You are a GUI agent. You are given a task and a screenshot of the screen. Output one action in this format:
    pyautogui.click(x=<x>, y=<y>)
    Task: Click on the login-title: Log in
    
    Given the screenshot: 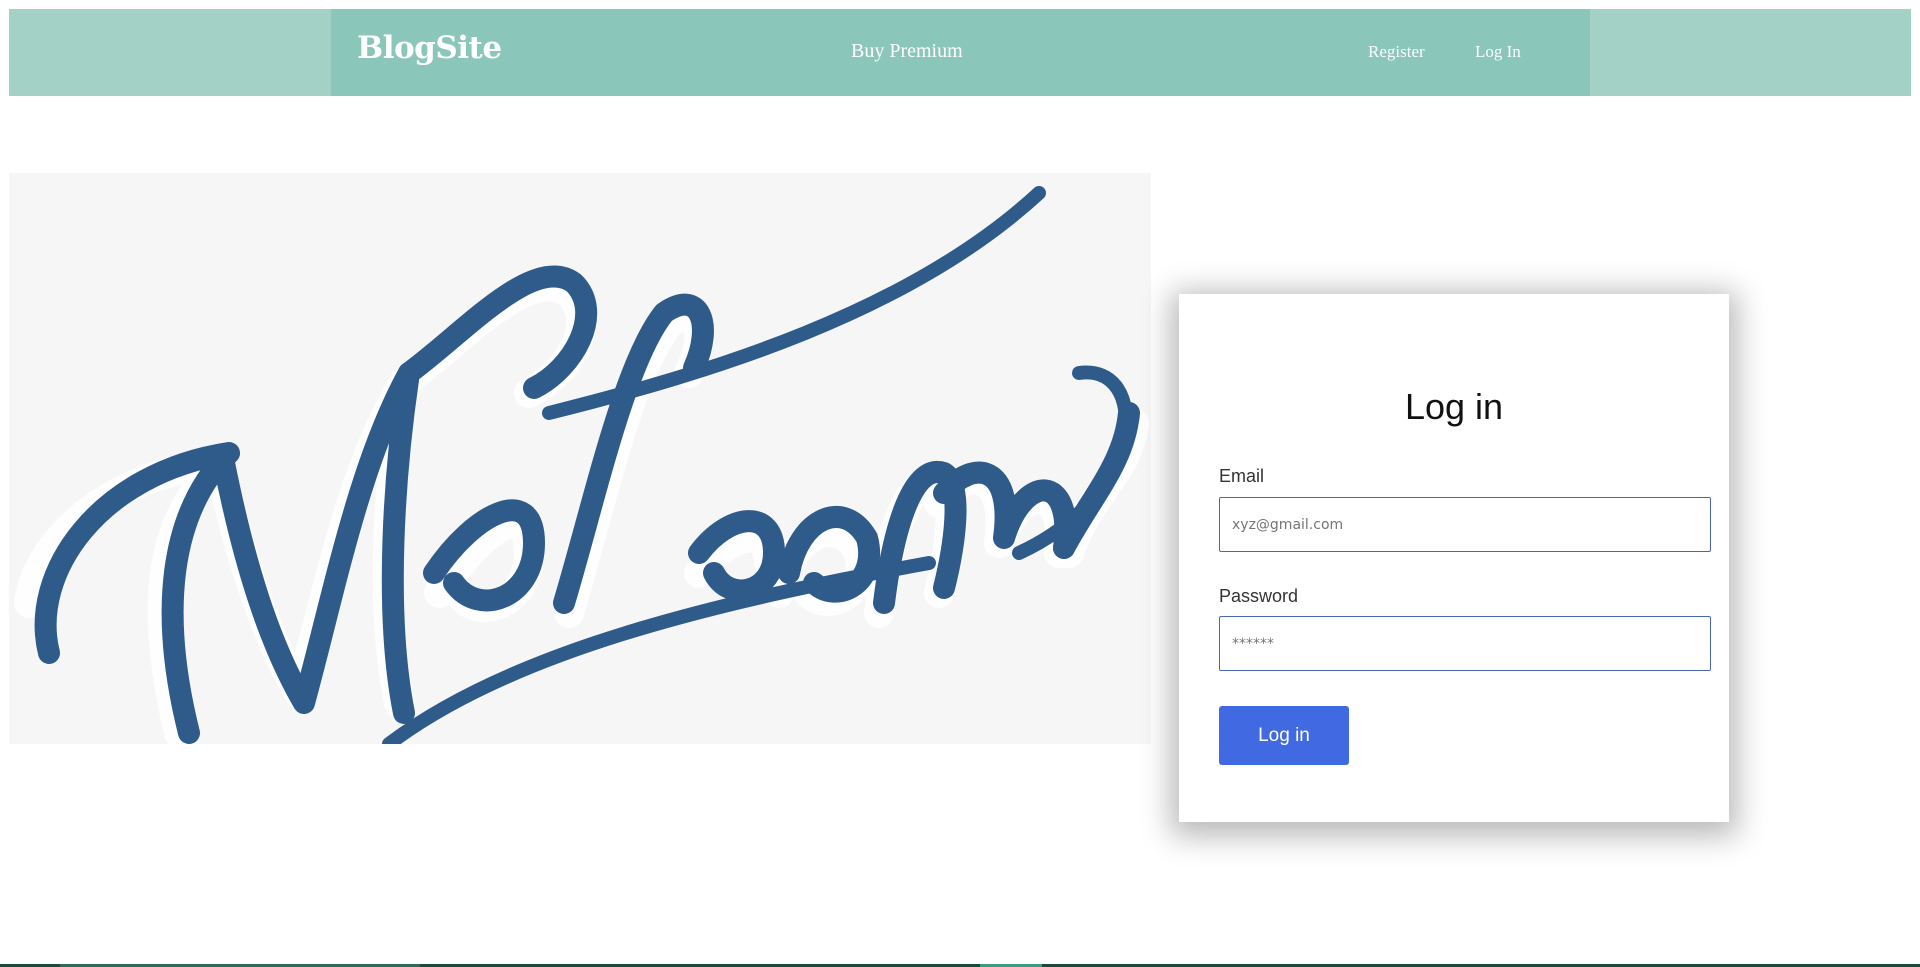 What is the action you would take?
    pyautogui.click(x=1454, y=406)
    